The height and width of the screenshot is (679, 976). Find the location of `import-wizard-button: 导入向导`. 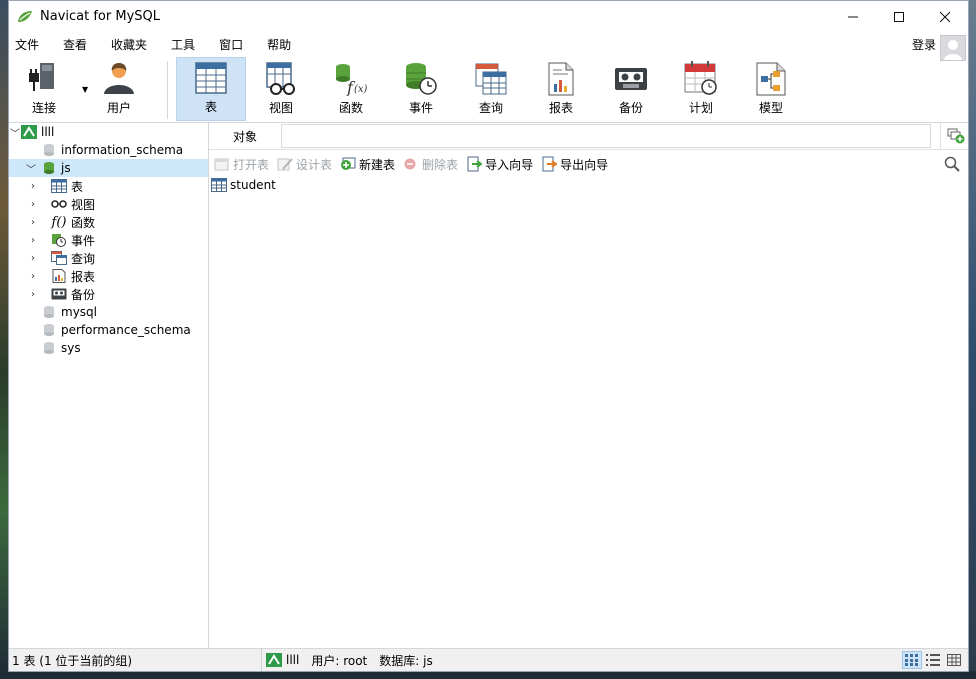

import-wizard-button: 导入向导 is located at coordinates (499, 164).